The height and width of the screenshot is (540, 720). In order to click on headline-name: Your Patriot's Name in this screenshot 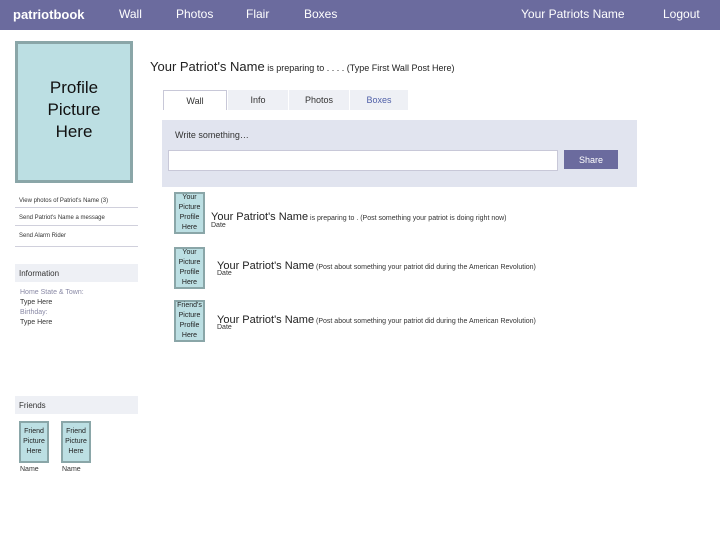, I will do `click(207, 66)`.